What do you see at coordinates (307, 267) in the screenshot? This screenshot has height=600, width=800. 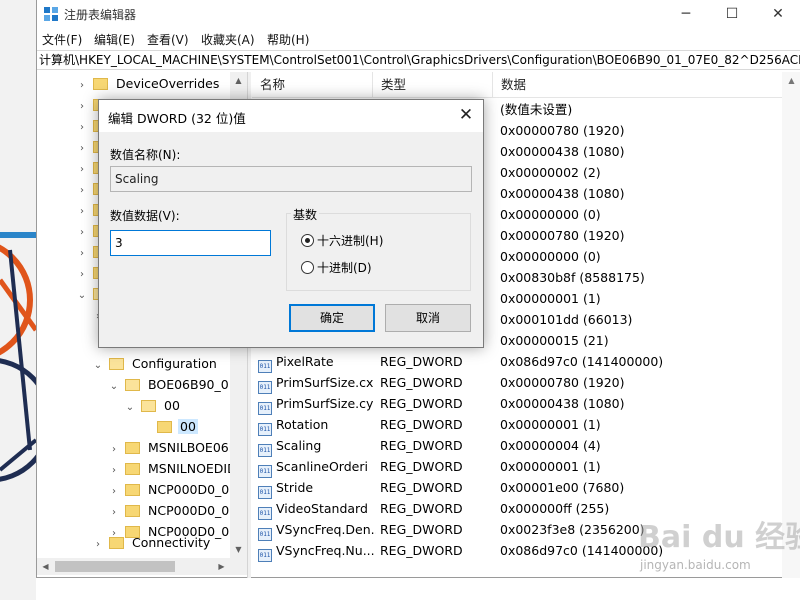 I see `radio-unchecked-icon` at bounding box center [307, 267].